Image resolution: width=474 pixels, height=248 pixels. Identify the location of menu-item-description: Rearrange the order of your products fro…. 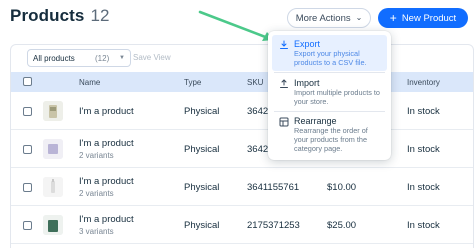
(331, 139).